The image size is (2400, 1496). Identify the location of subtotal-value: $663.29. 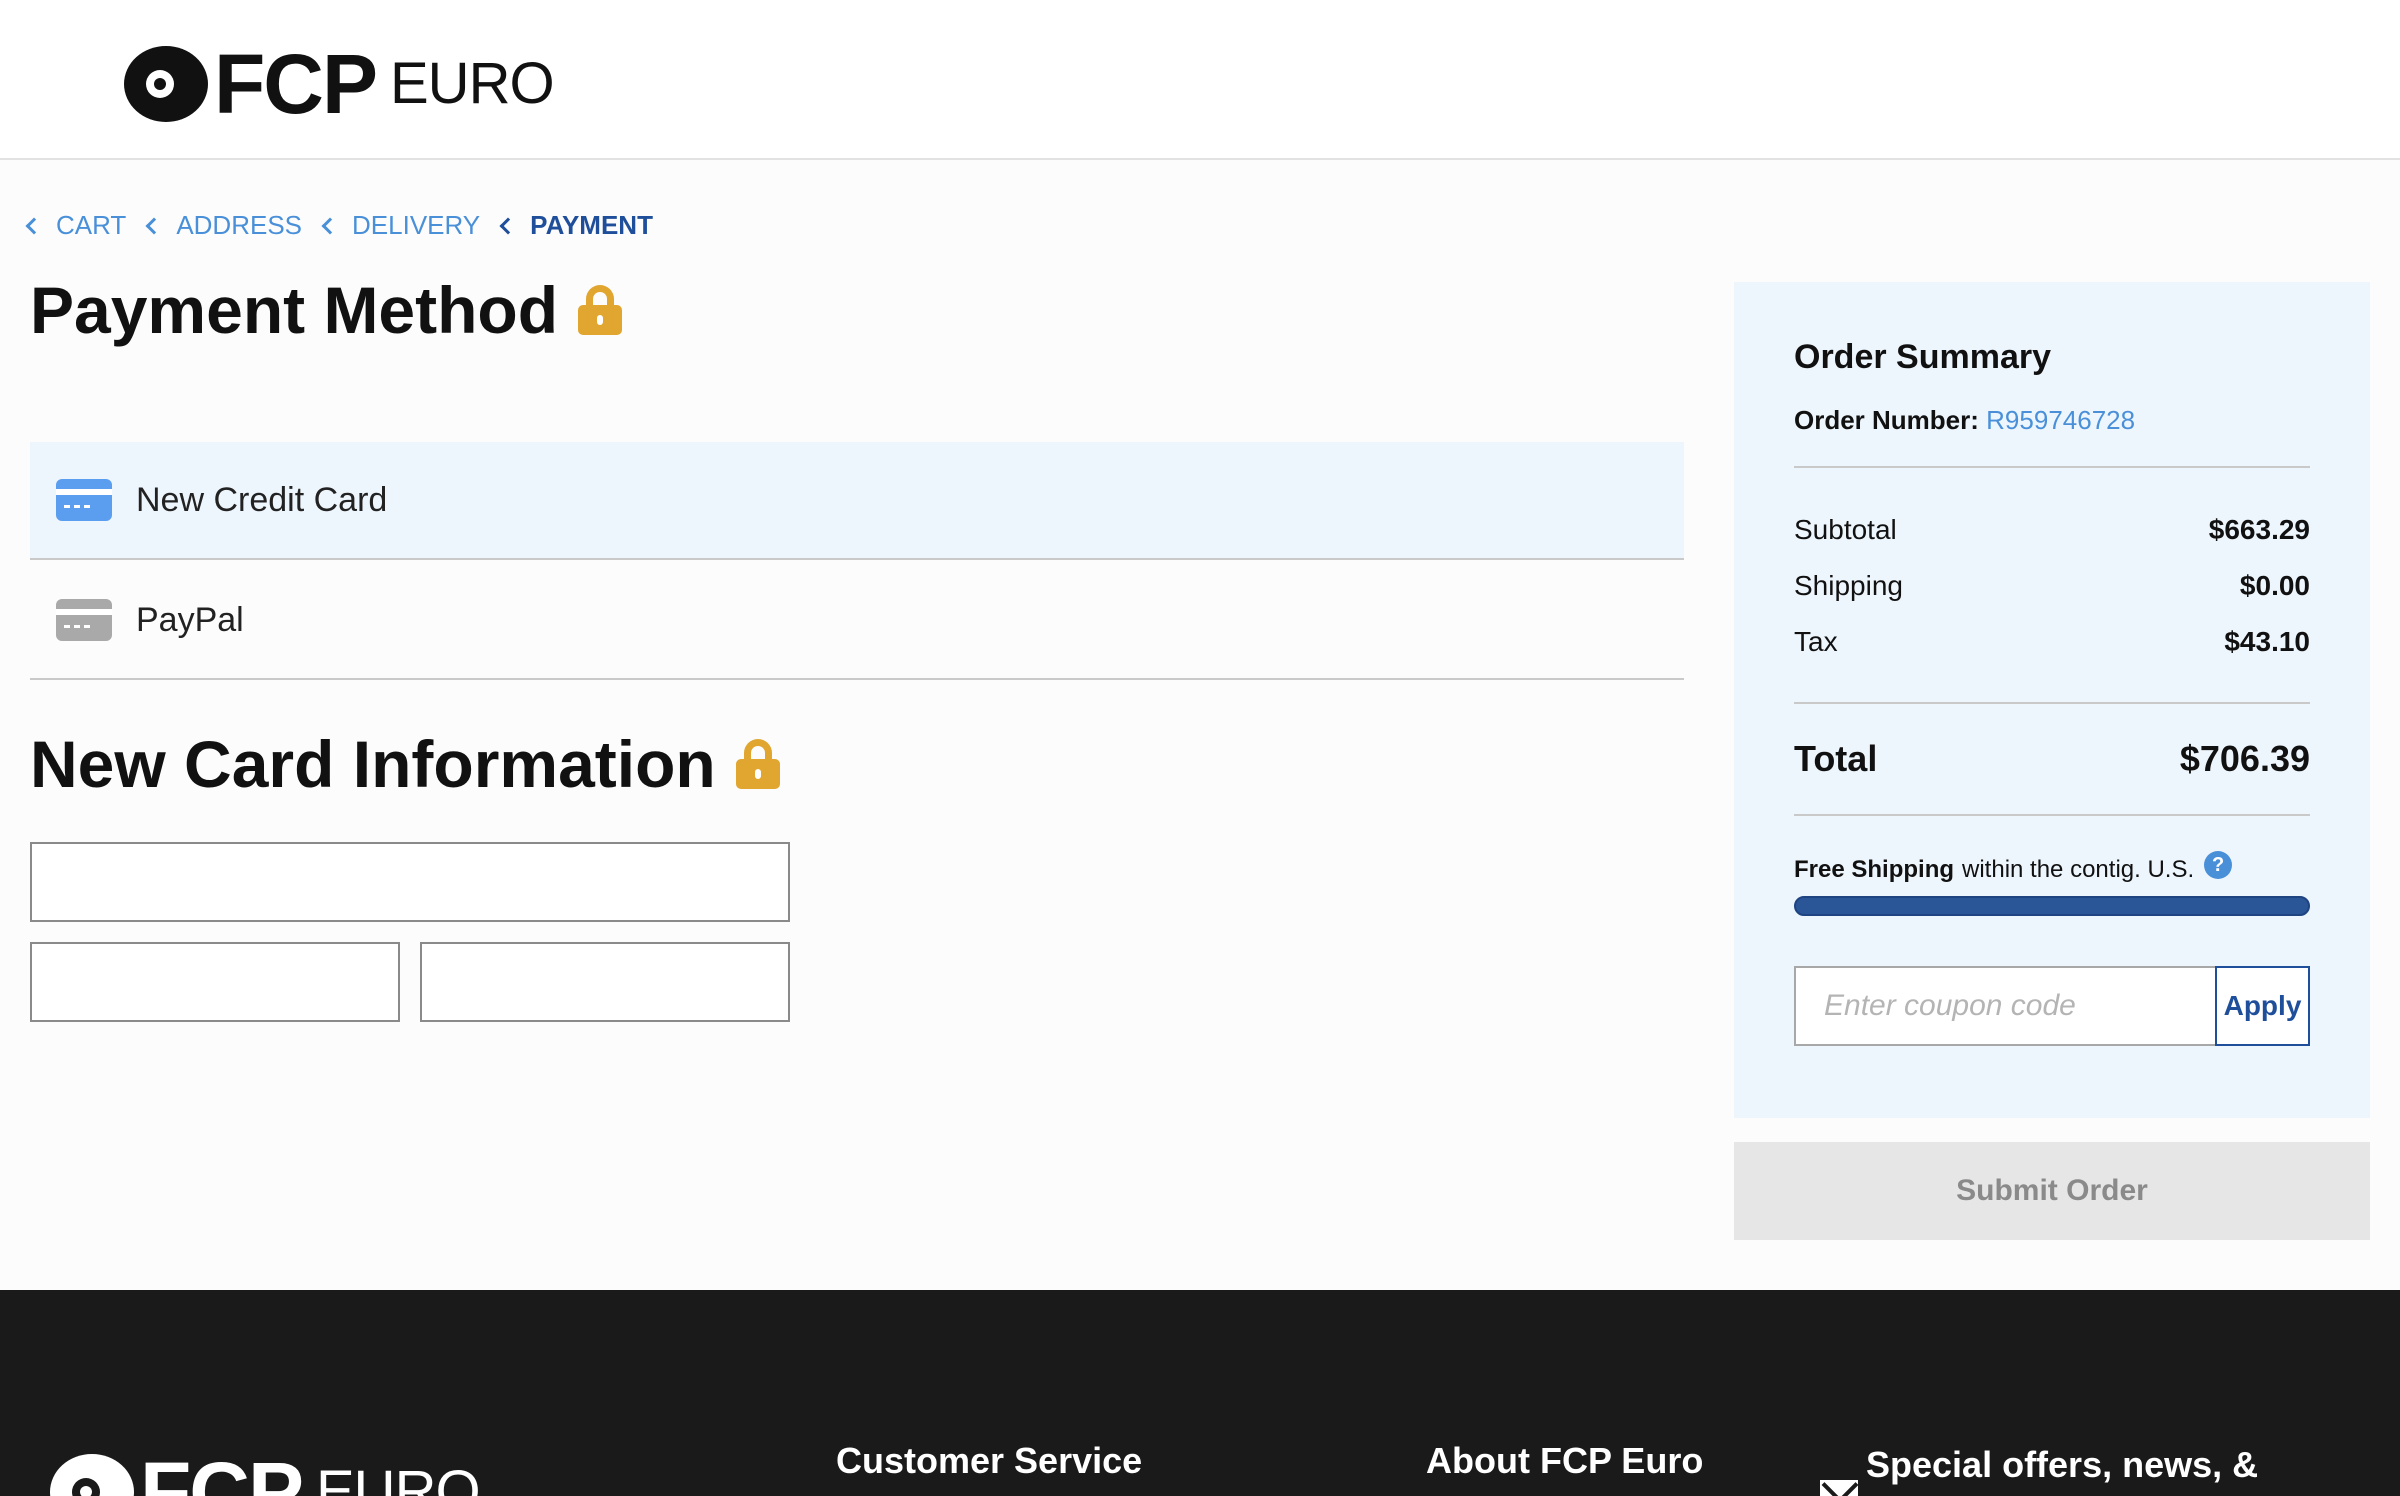
(2259, 529).